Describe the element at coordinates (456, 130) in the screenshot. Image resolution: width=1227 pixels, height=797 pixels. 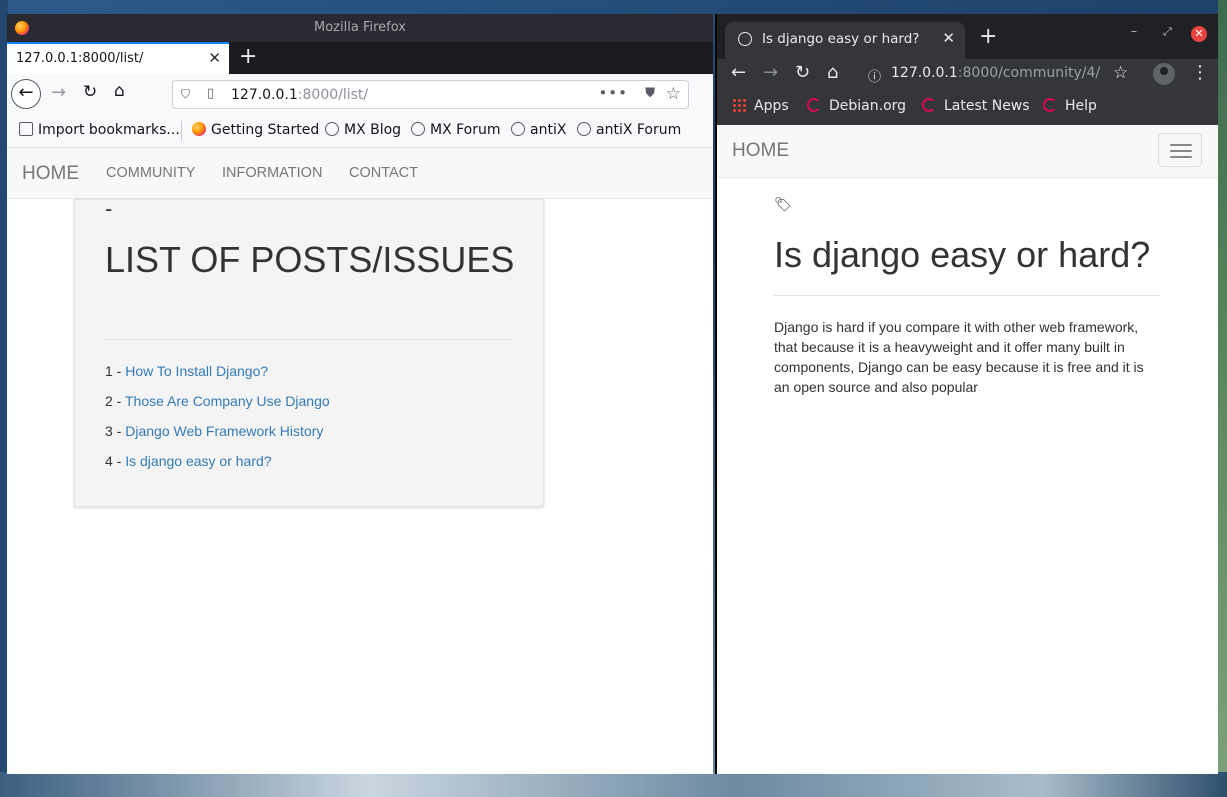
I see `bookmark-mx-forum: MX Forum` at that location.